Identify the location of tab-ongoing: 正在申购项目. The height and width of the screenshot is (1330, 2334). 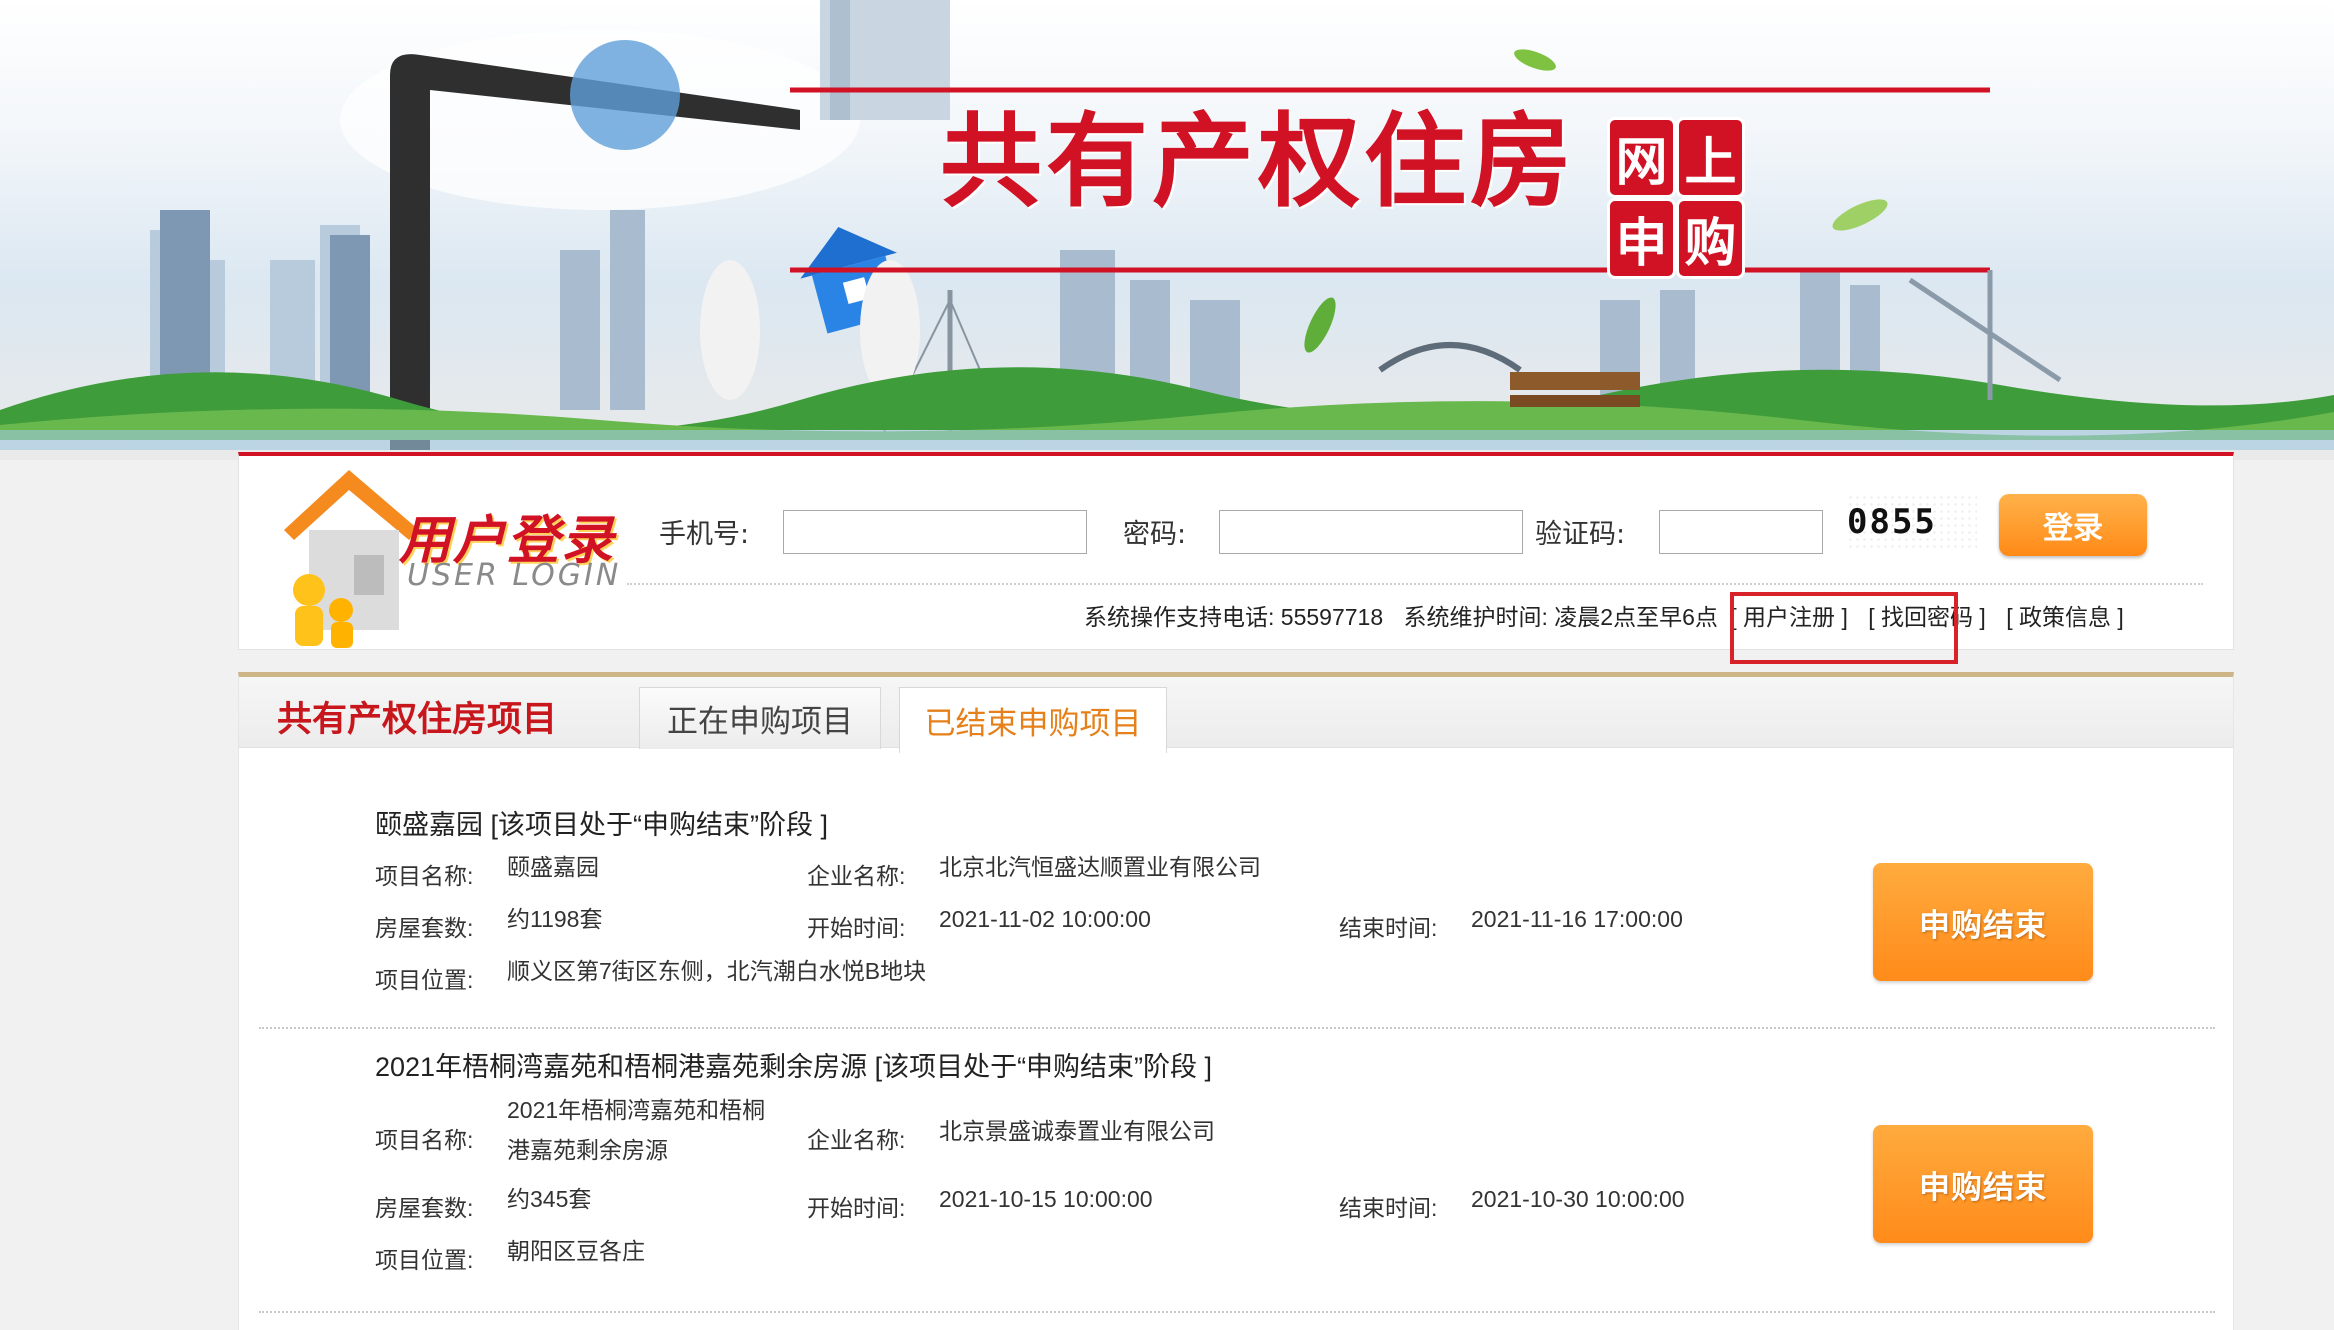
(760, 718).